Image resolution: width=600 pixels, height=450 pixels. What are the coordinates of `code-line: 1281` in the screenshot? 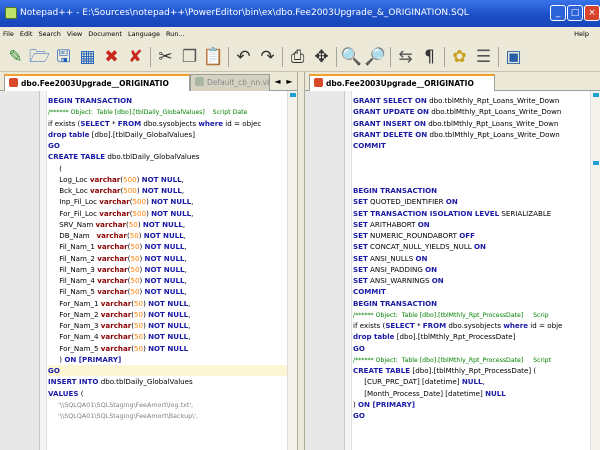 It's located at (471, 168).